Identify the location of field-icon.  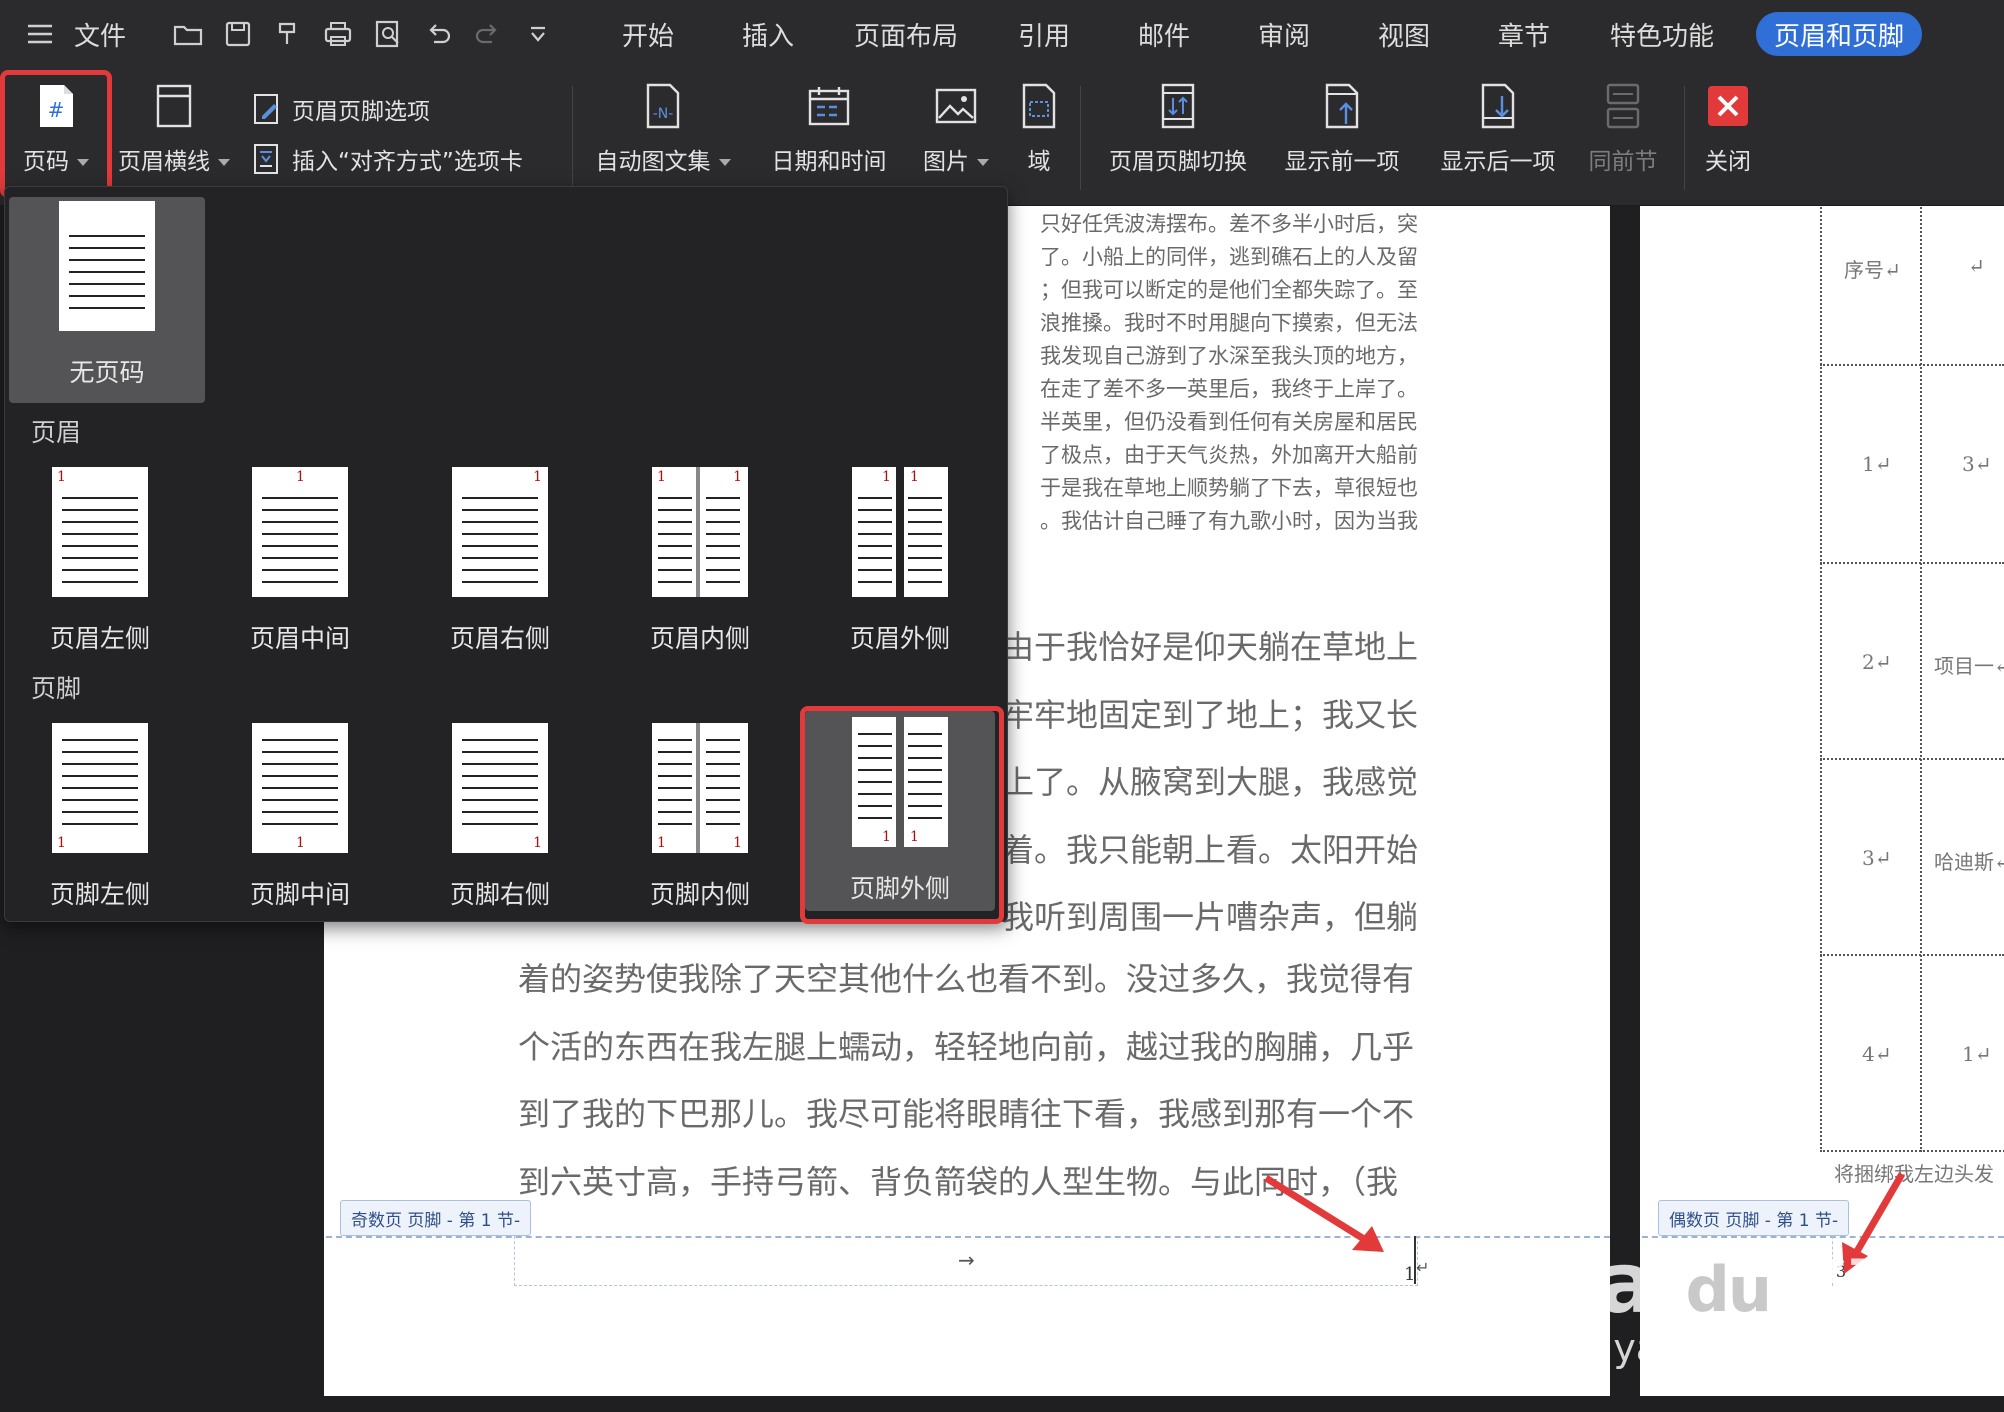
(1039, 106).